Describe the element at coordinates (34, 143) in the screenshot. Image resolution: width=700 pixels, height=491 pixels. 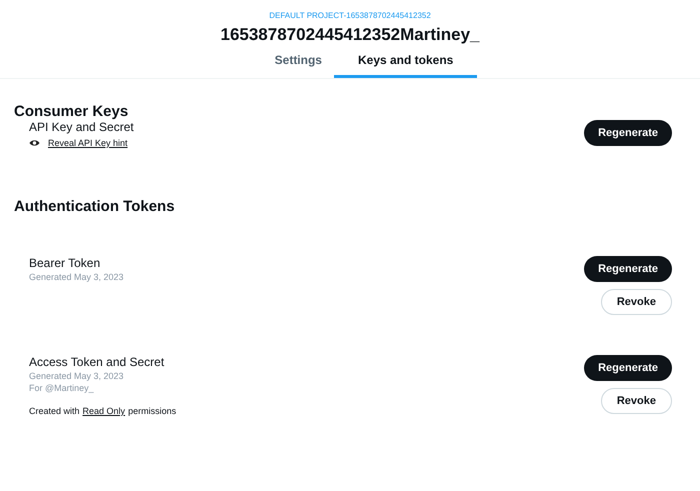
I see `eye-icon` at that location.